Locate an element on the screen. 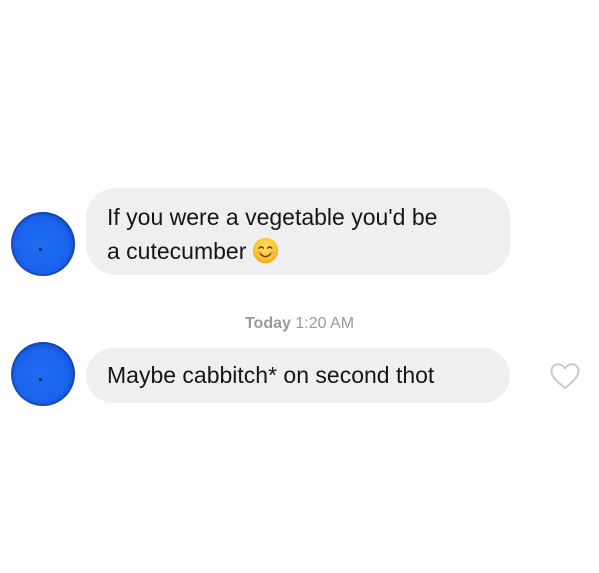 The image size is (599, 573). heart-outline-icon is located at coordinates (565, 376).